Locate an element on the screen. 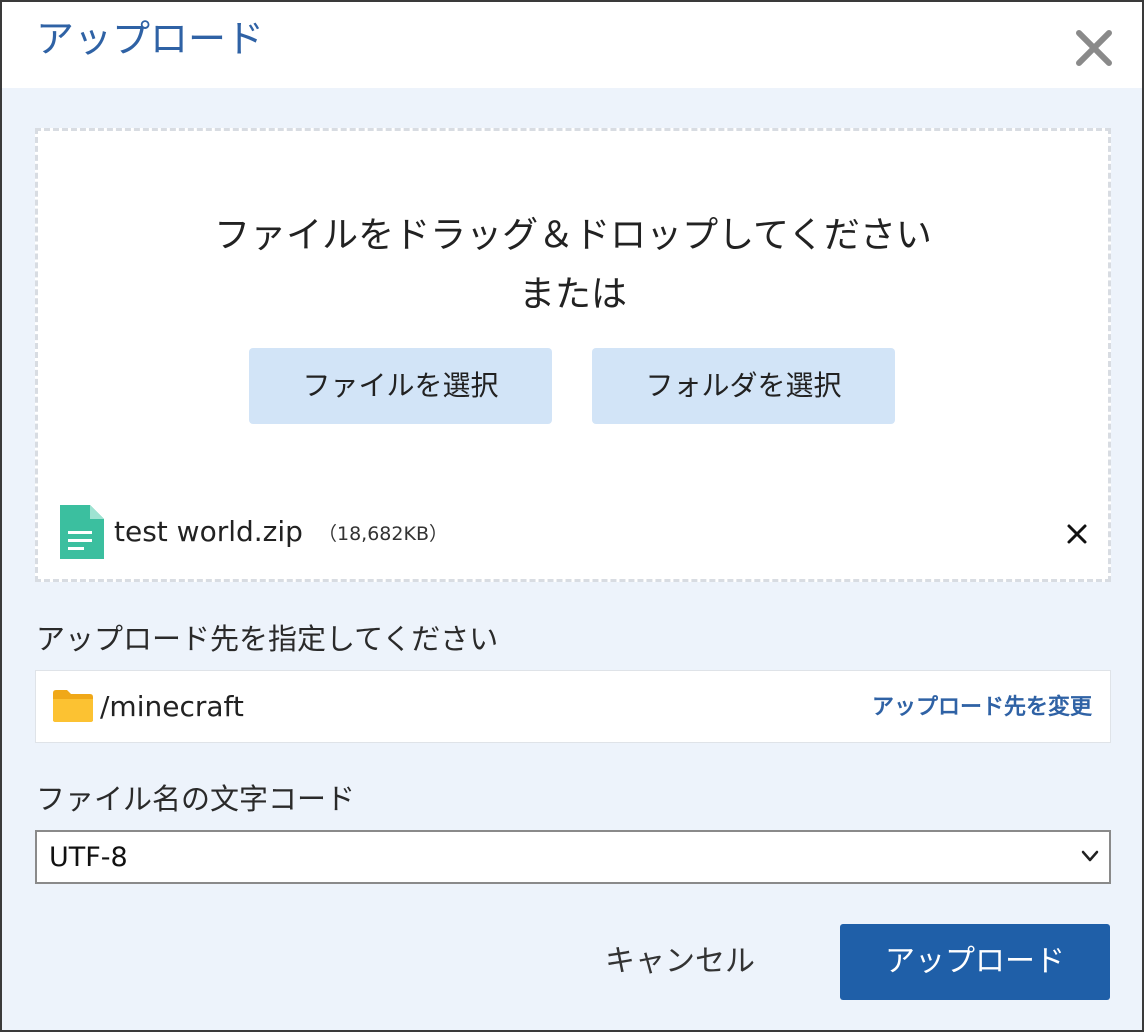 The image size is (1144, 1032). file-list-item: test world.zip （18,682KB） is located at coordinates (573, 533).